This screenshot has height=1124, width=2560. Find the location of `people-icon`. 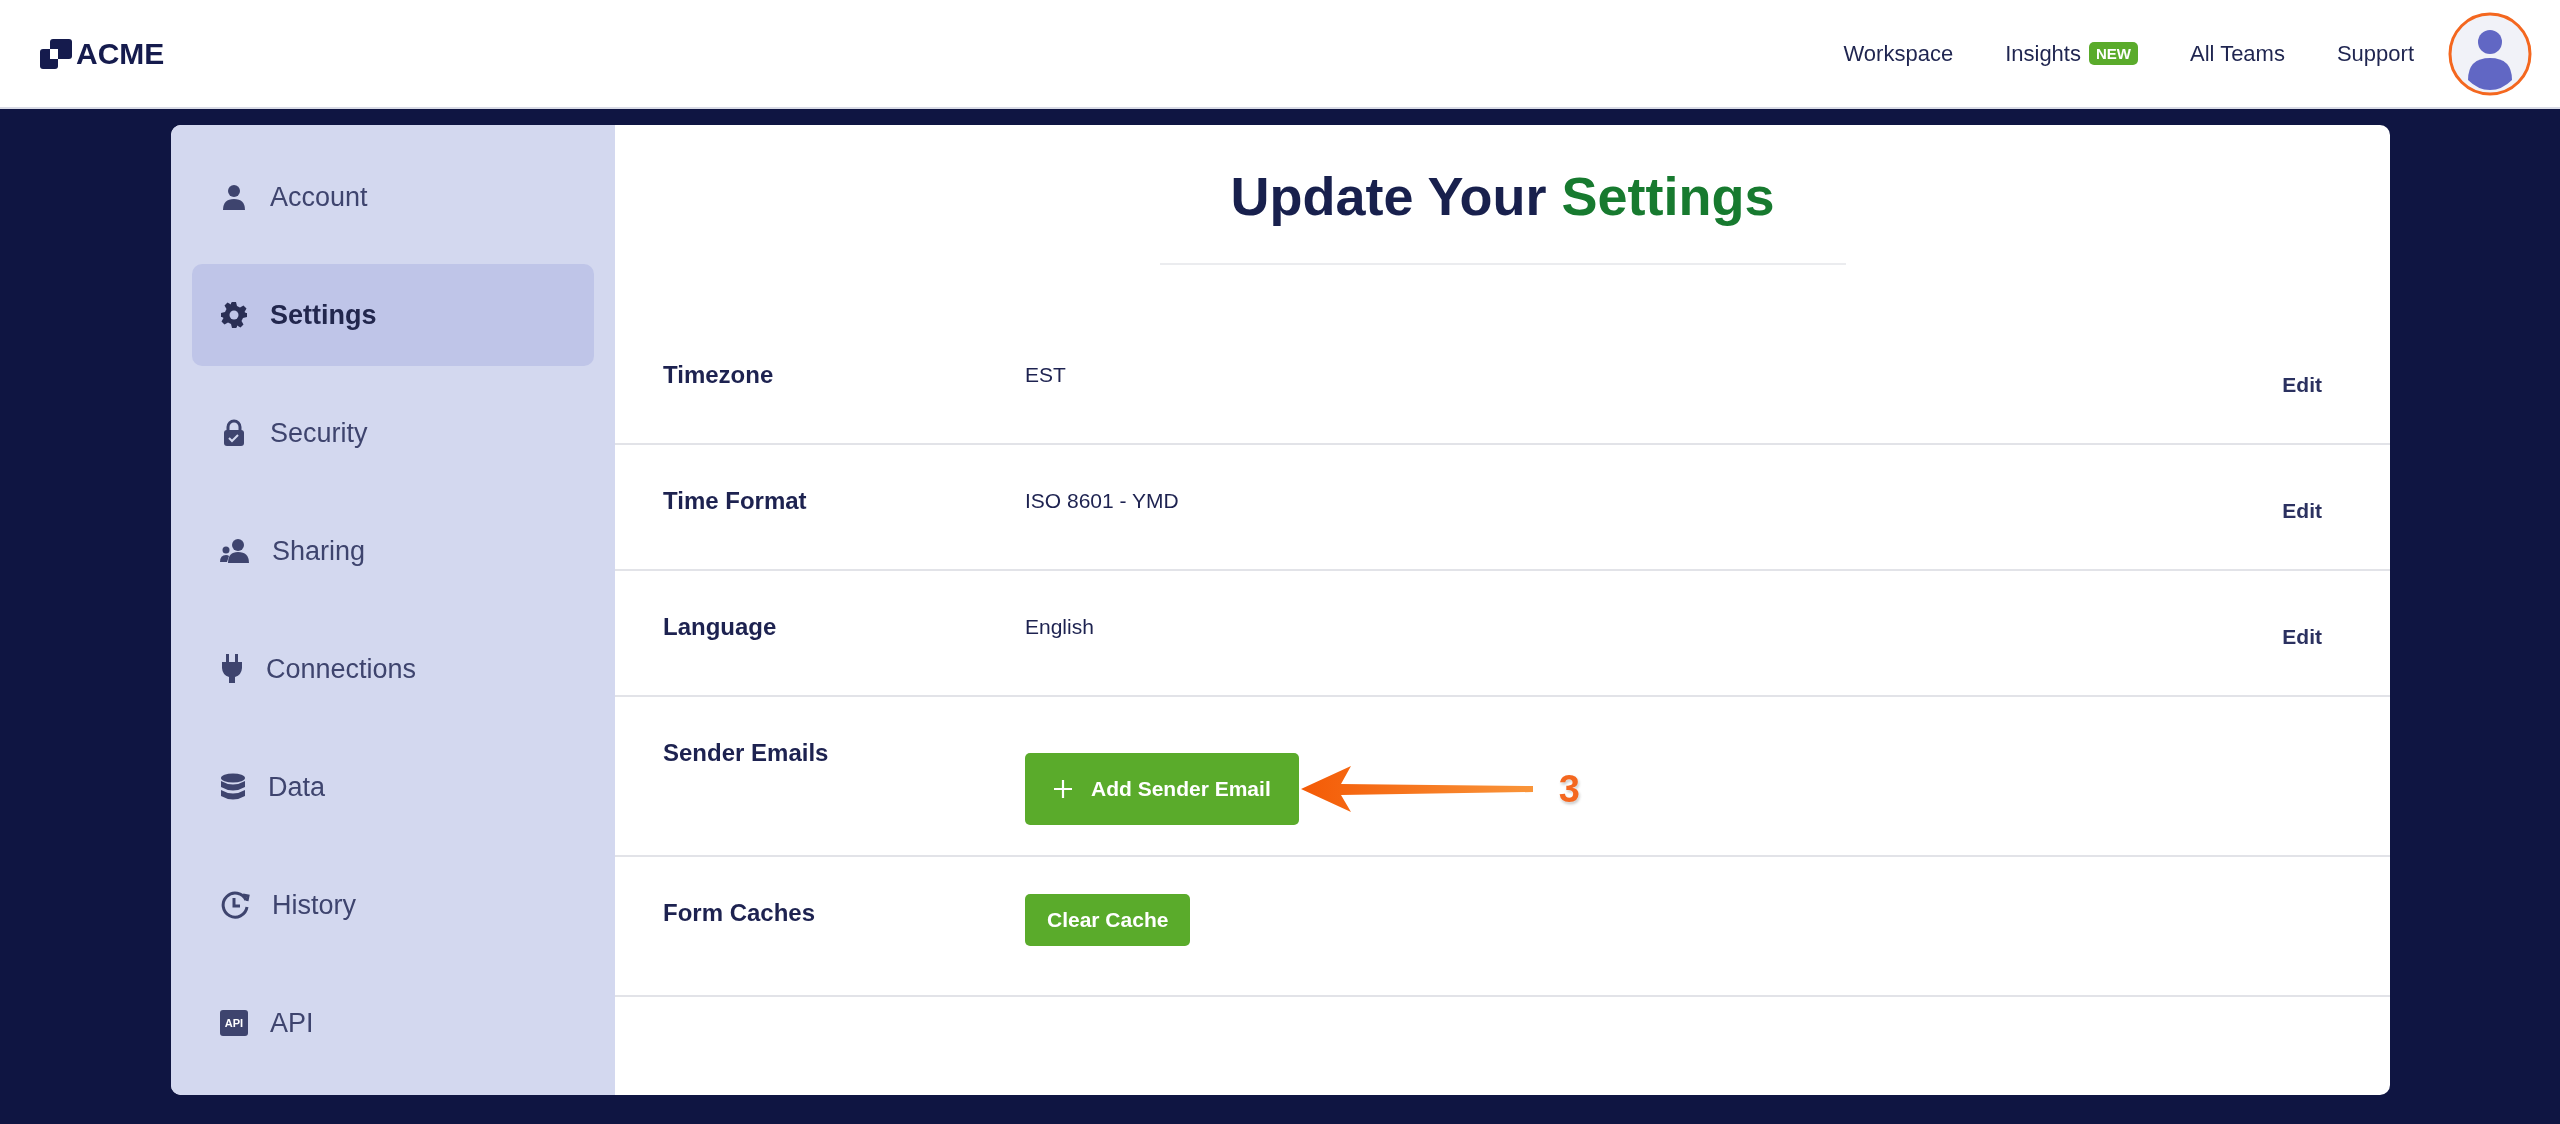

people-icon is located at coordinates (235, 551).